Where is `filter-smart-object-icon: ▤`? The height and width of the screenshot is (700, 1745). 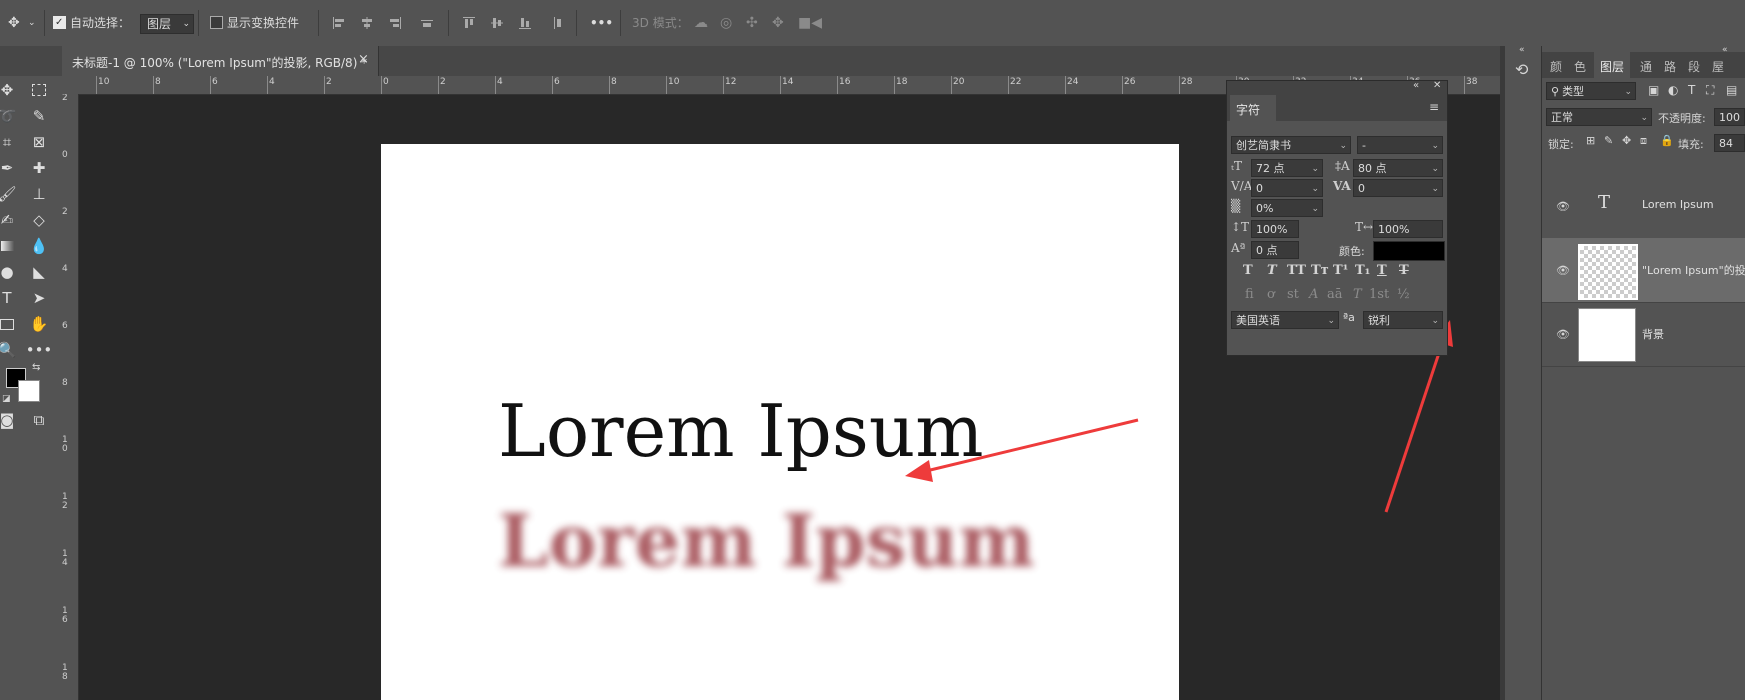
filter-smart-object-icon: ▤ is located at coordinates (1731, 90).